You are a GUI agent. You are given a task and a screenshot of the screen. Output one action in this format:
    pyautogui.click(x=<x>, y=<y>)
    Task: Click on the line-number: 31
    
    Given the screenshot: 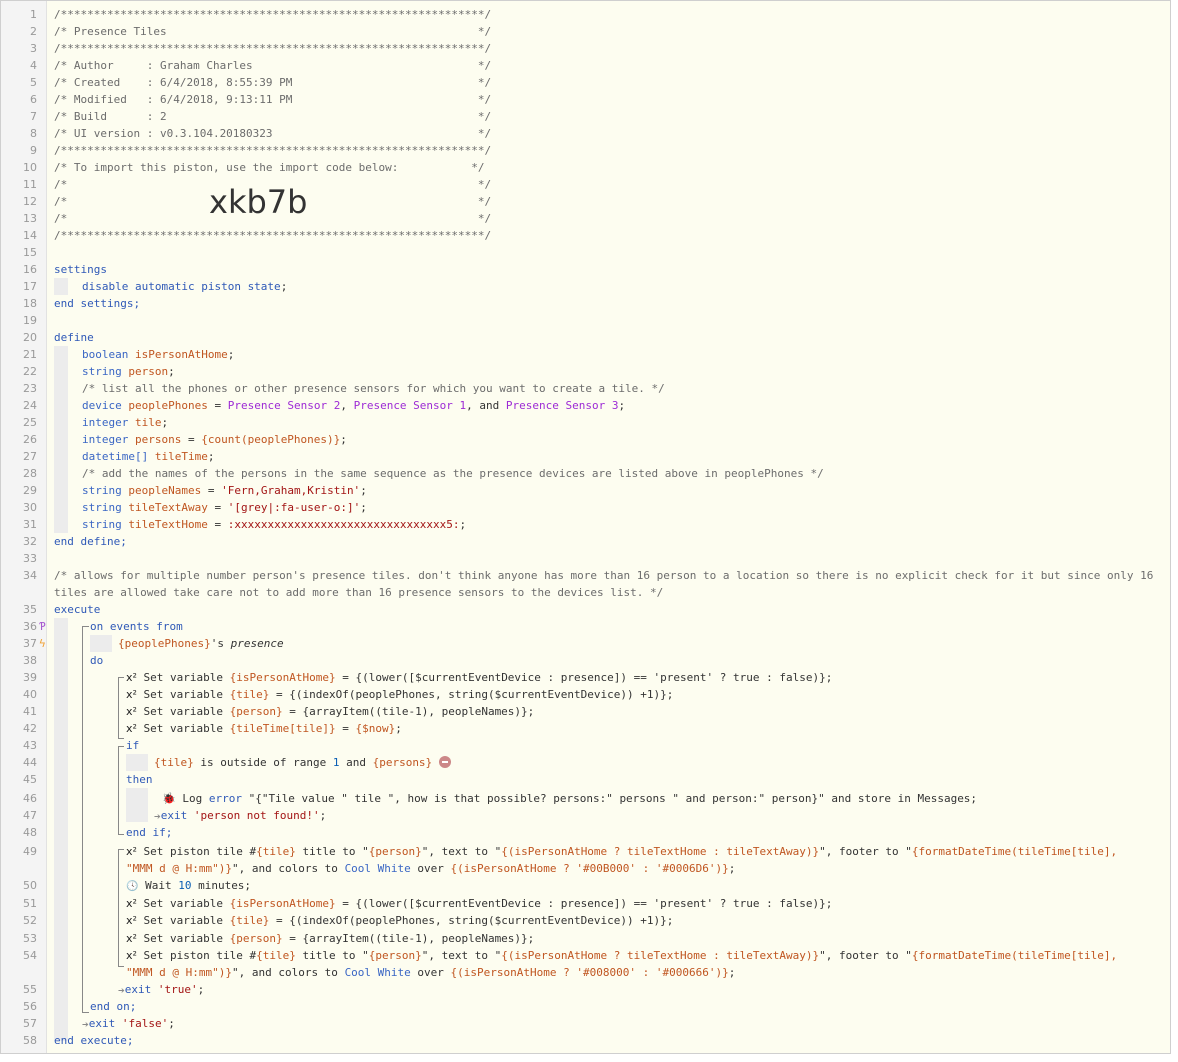 What is the action you would take?
    pyautogui.click(x=30, y=524)
    